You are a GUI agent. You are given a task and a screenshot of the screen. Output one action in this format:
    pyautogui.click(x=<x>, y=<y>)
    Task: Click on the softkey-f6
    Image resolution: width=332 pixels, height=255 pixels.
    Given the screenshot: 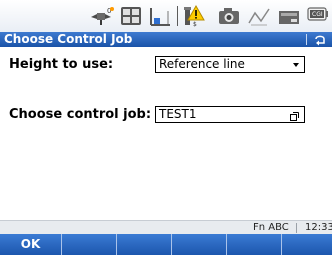 What is the action you would take?
    pyautogui.click(x=307, y=244)
    